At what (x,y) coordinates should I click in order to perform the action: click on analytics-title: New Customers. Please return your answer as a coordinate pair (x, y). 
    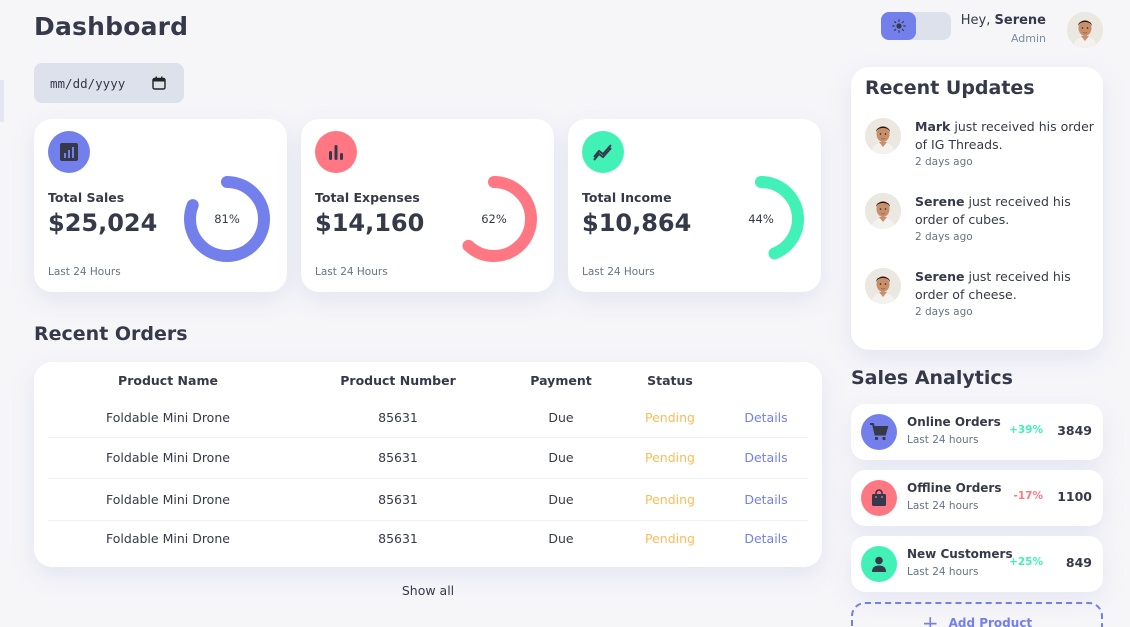
    Looking at the image, I should click on (960, 554).